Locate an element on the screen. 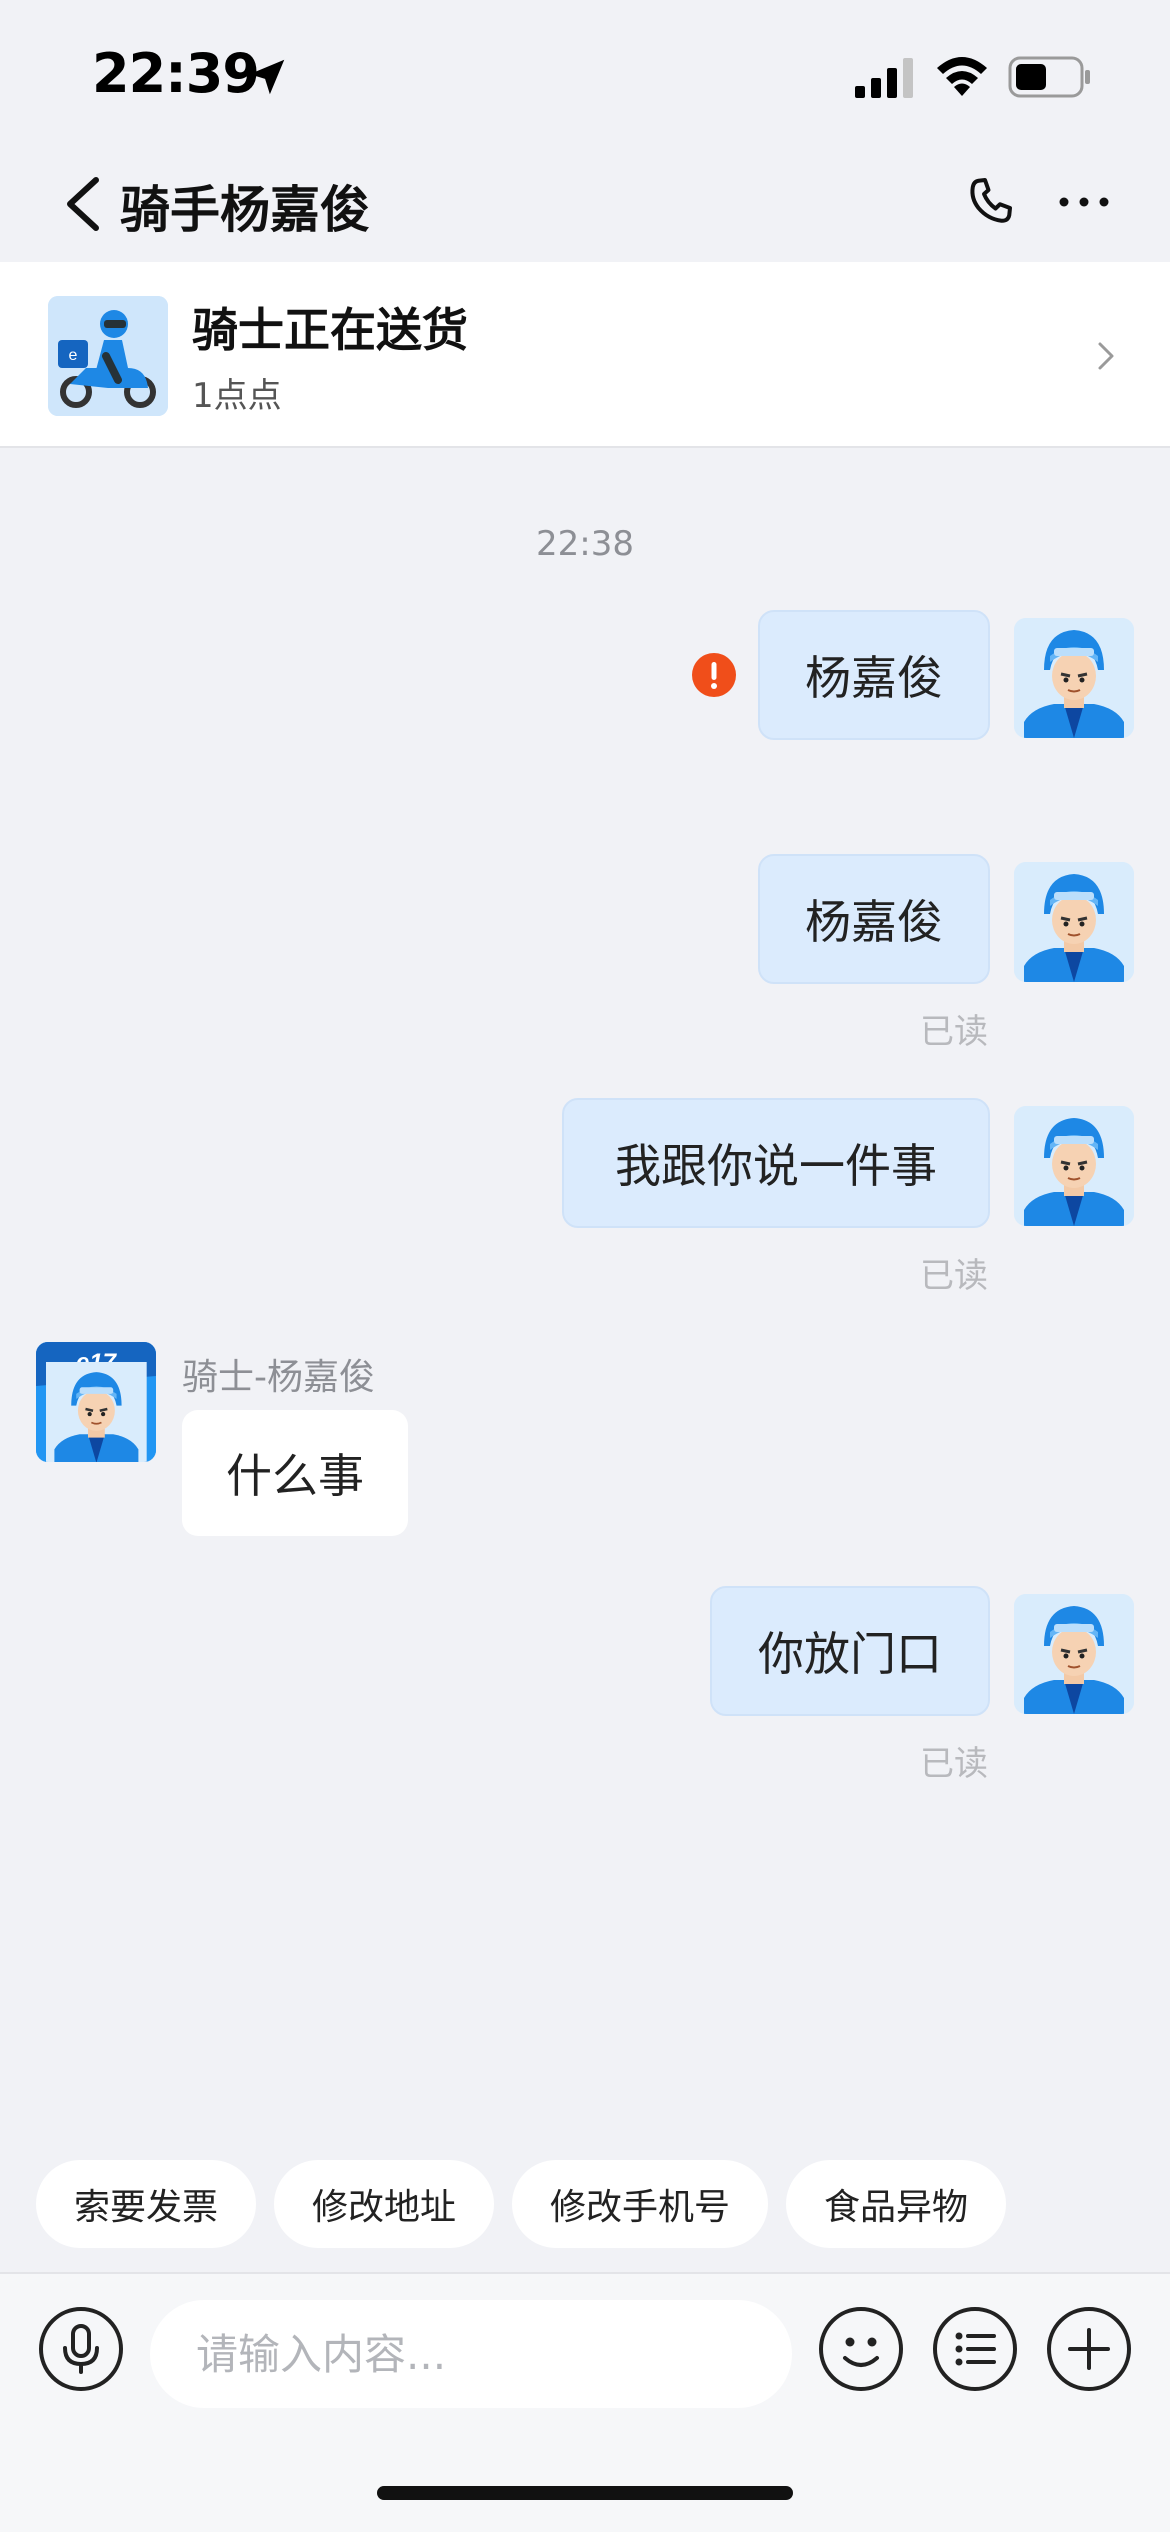 The image size is (1170, 2532). delivery-scooter-image: e is located at coordinates (108, 356).